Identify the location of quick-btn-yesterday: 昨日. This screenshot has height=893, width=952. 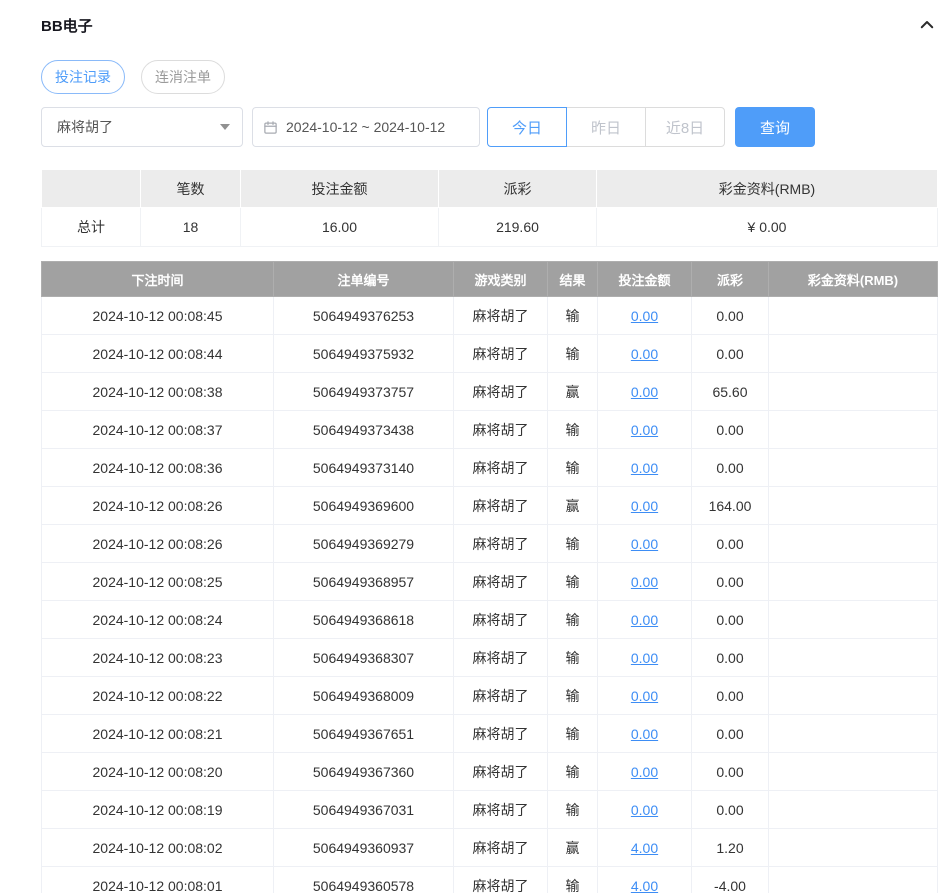
(606, 127).